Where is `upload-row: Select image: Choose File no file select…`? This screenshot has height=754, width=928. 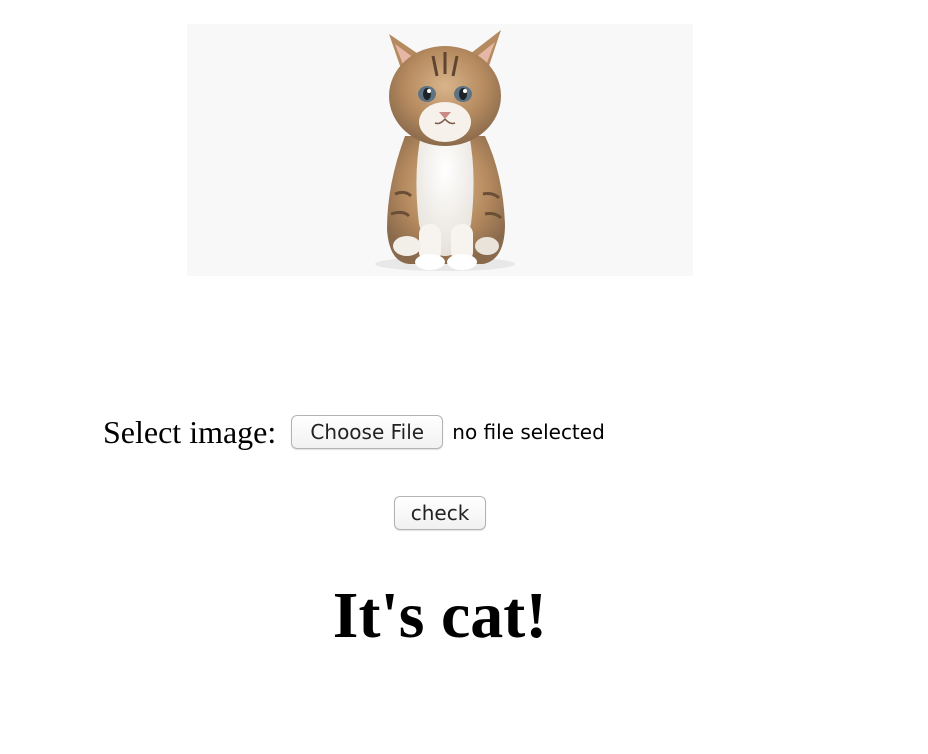
upload-row: Select image: Choose File no file select… is located at coordinates (354, 432).